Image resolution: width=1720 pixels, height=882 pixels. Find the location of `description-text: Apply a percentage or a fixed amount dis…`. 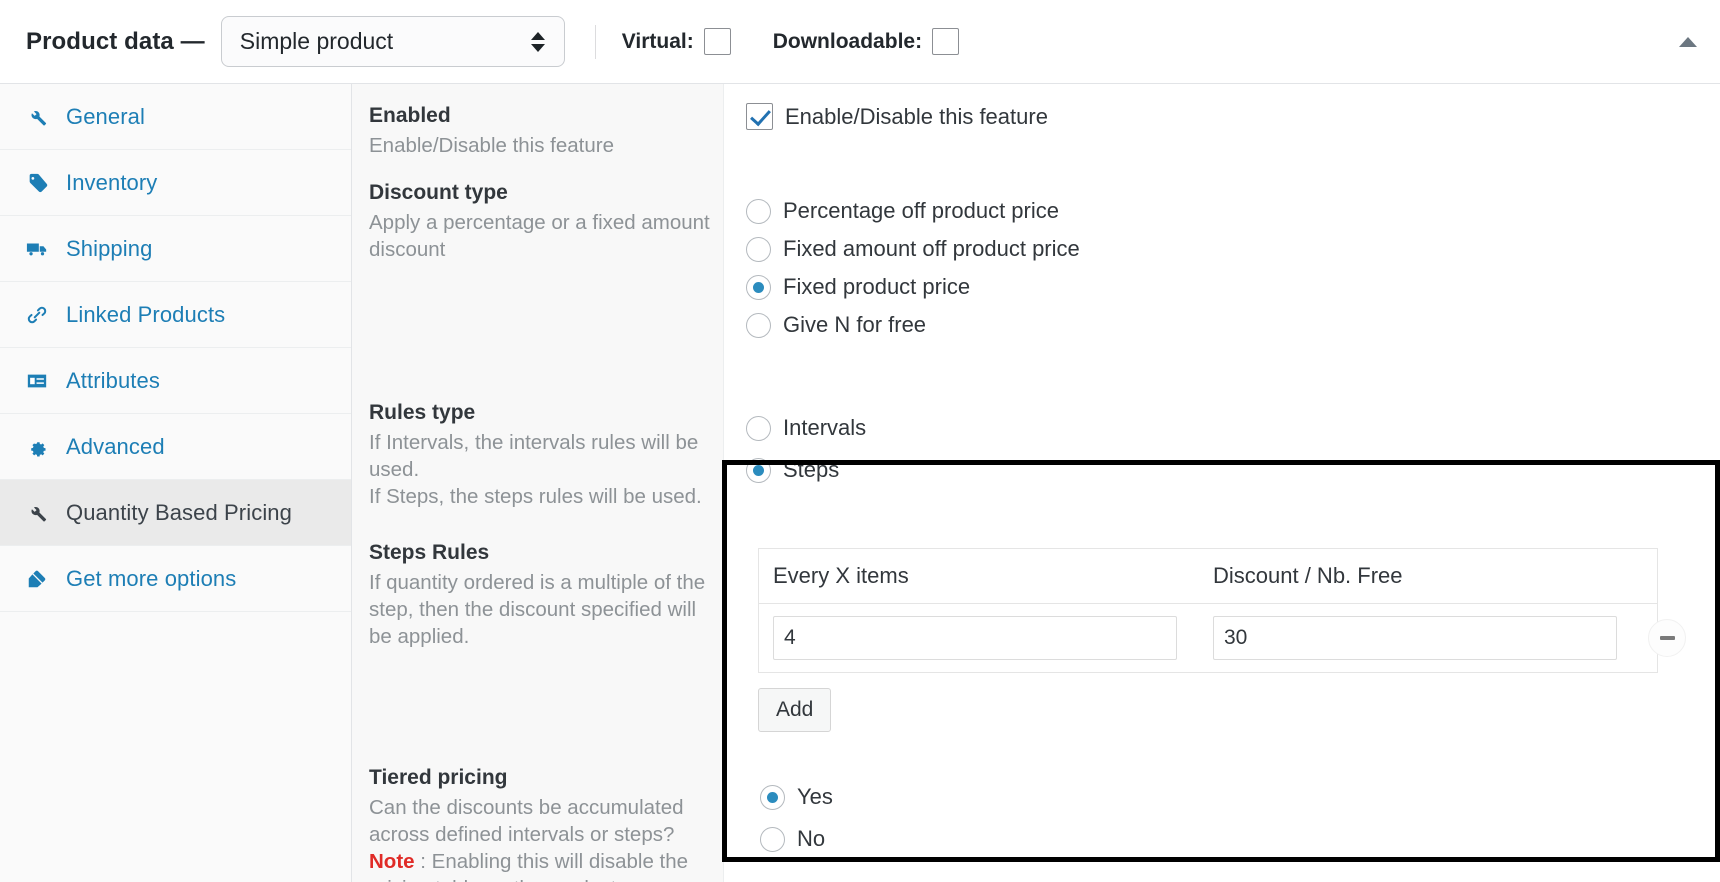

description-text: Apply a percentage or a fixed amount dis… is located at coordinates (539, 236).